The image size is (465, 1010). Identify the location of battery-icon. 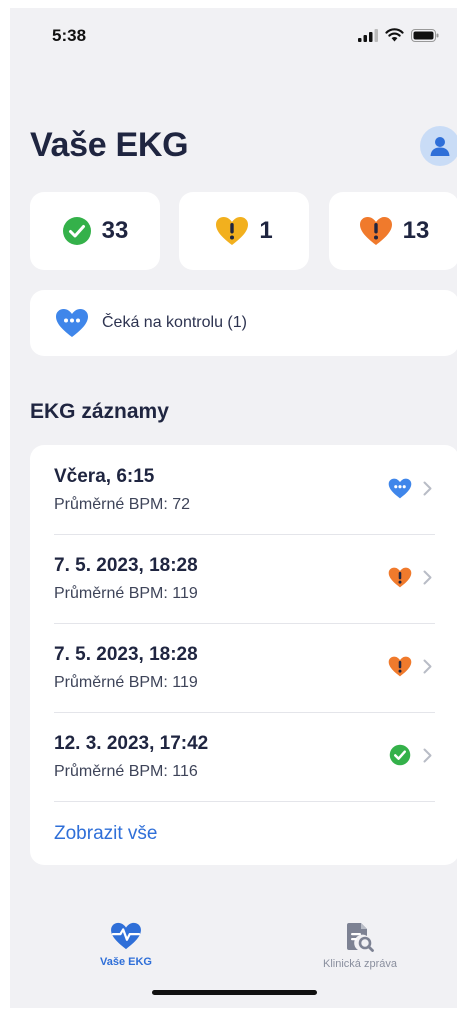
(425, 35).